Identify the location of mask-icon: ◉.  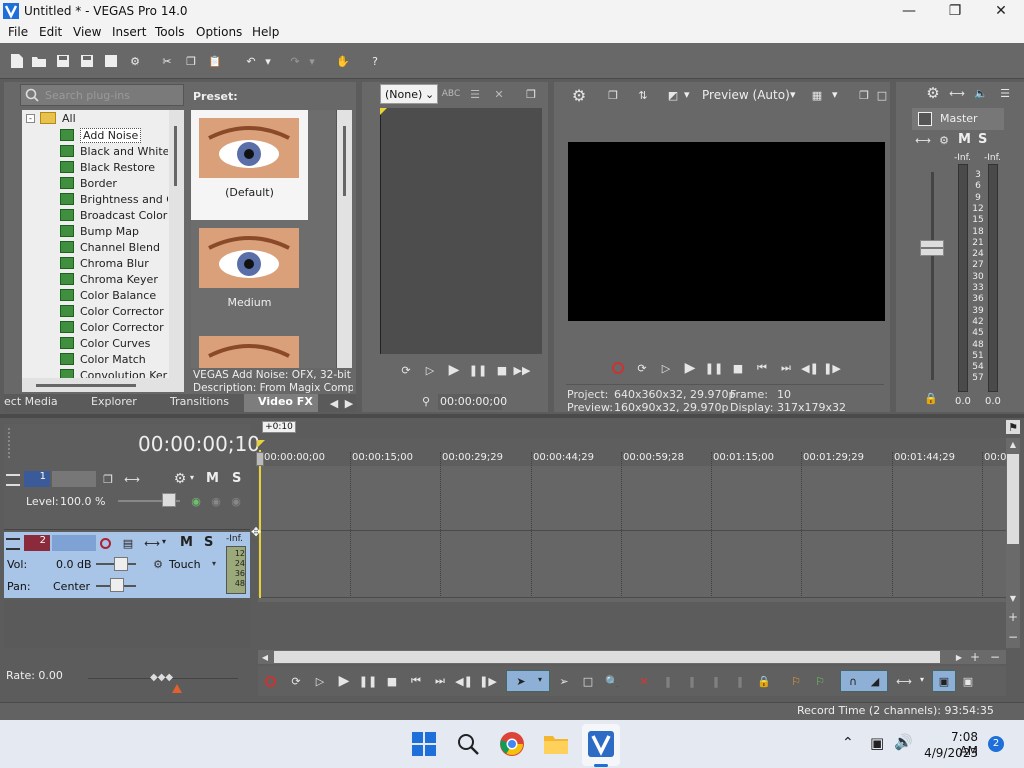
(216, 501).